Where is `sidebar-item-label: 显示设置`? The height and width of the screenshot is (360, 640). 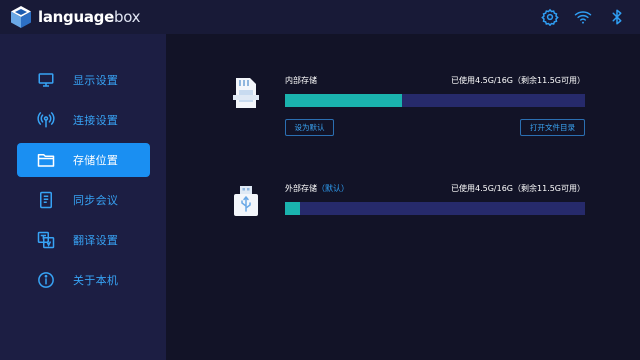 sidebar-item-label: 显示设置 is located at coordinates (96, 80).